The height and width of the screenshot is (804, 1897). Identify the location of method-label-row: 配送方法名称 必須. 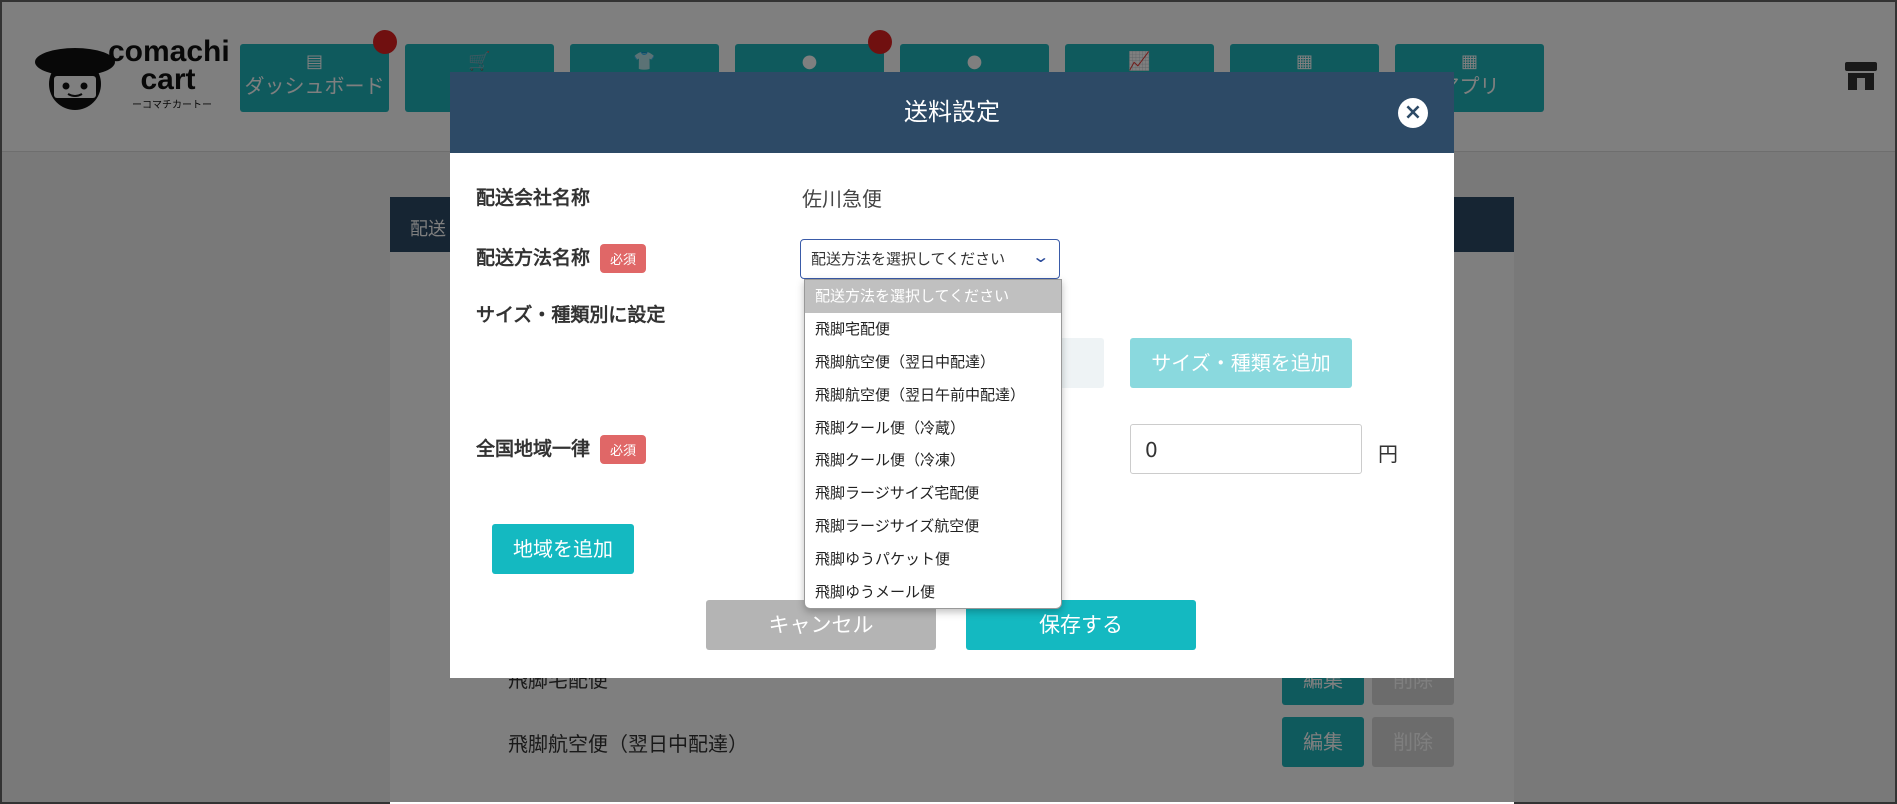
(561, 258).